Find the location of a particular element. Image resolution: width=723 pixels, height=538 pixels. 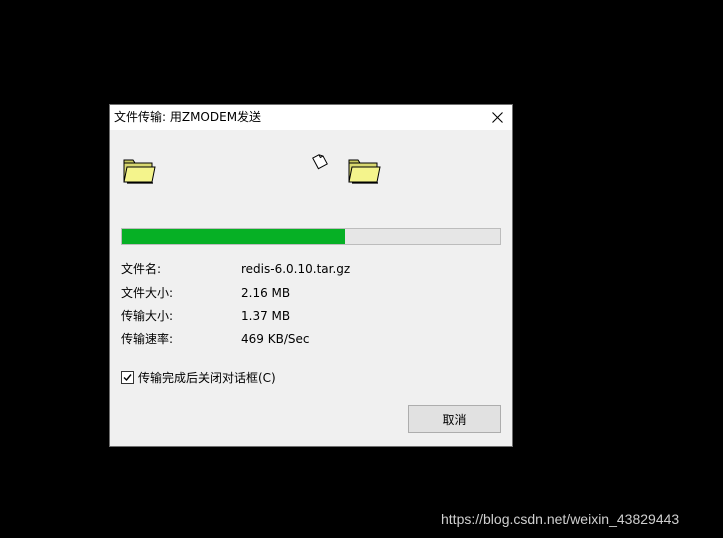

watermark-url: https://blog.csdn.net/weixin_43829443 is located at coordinates (560, 519).